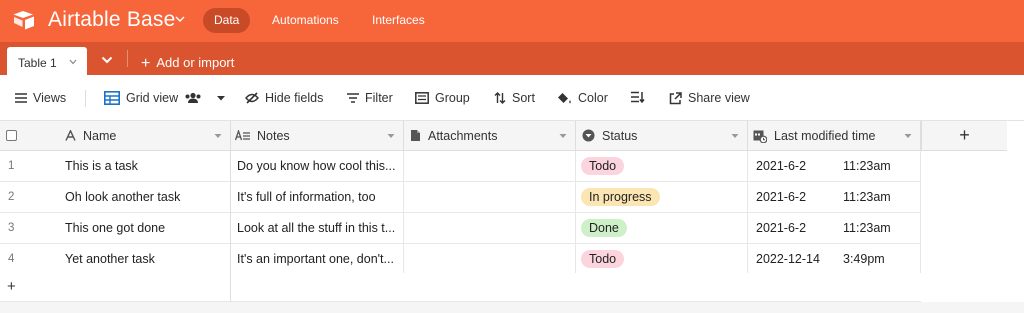 The width and height of the screenshot is (1024, 313). What do you see at coordinates (11, 259) in the screenshot?
I see `row-number: 4` at bounding box center [11, 259].